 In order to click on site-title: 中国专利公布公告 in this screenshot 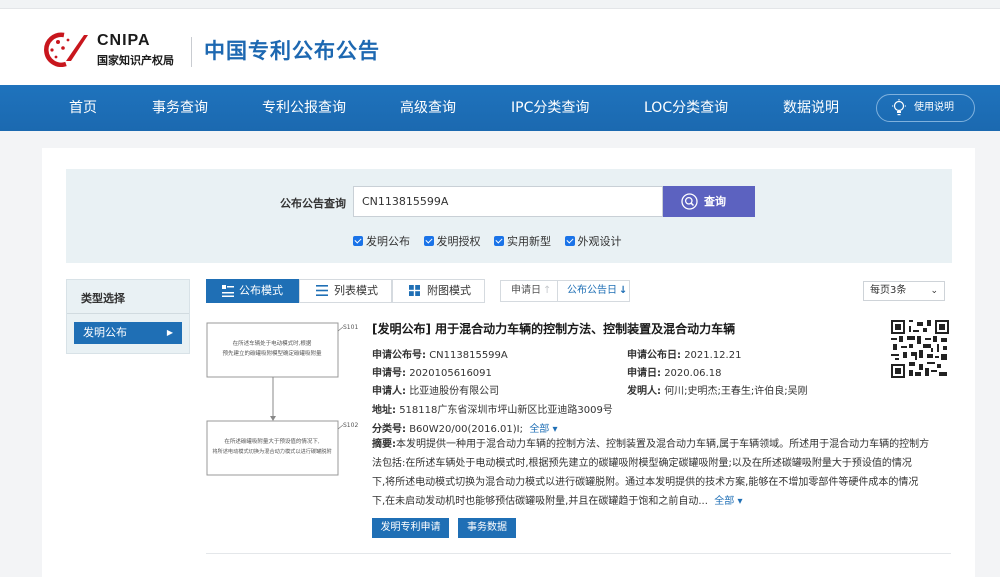, I will do `click(292, 50)`.